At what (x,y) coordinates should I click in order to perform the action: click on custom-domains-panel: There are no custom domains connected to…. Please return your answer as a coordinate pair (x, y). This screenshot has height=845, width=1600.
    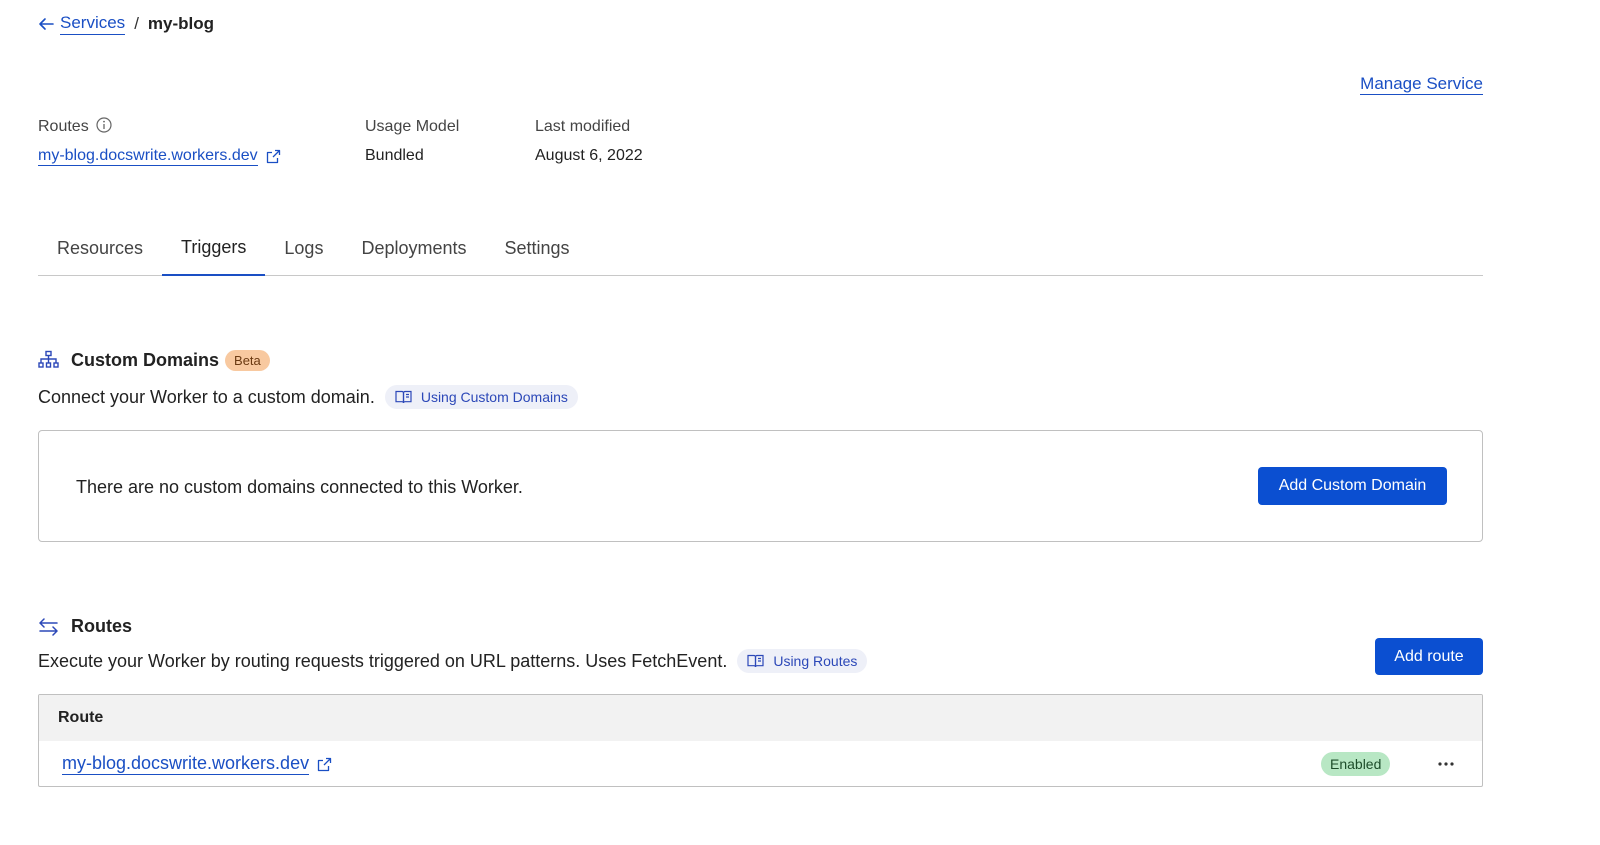
    Looking at the image, I should click on (760, 486).